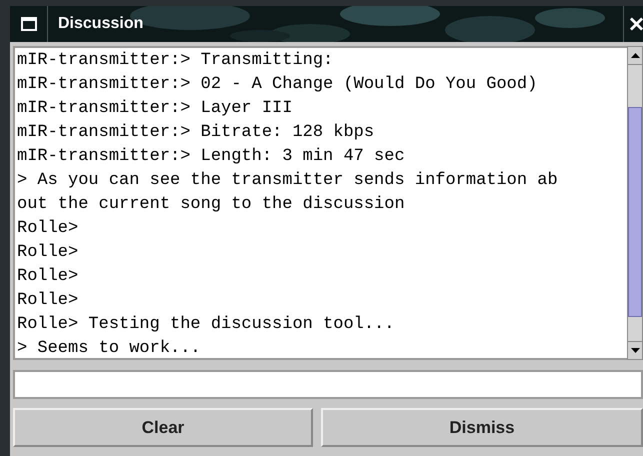 The image size is (643, 456). Describe the element at coordinates (101, 24) in the screenshot. I see `window-title: Discussion` at that location.